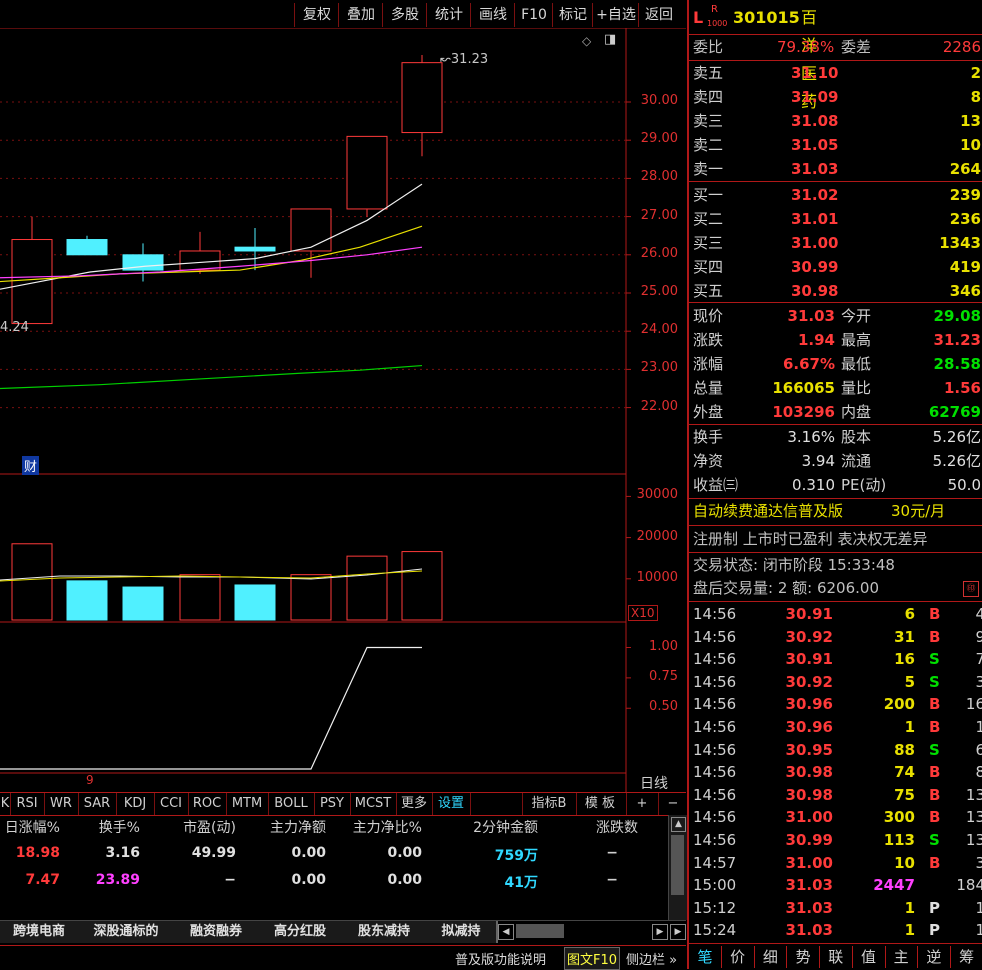 Image resolution: width=982 pixels, height=970 pixels. I want to click on toolbar-button-3: 统计, so click(448, 15).